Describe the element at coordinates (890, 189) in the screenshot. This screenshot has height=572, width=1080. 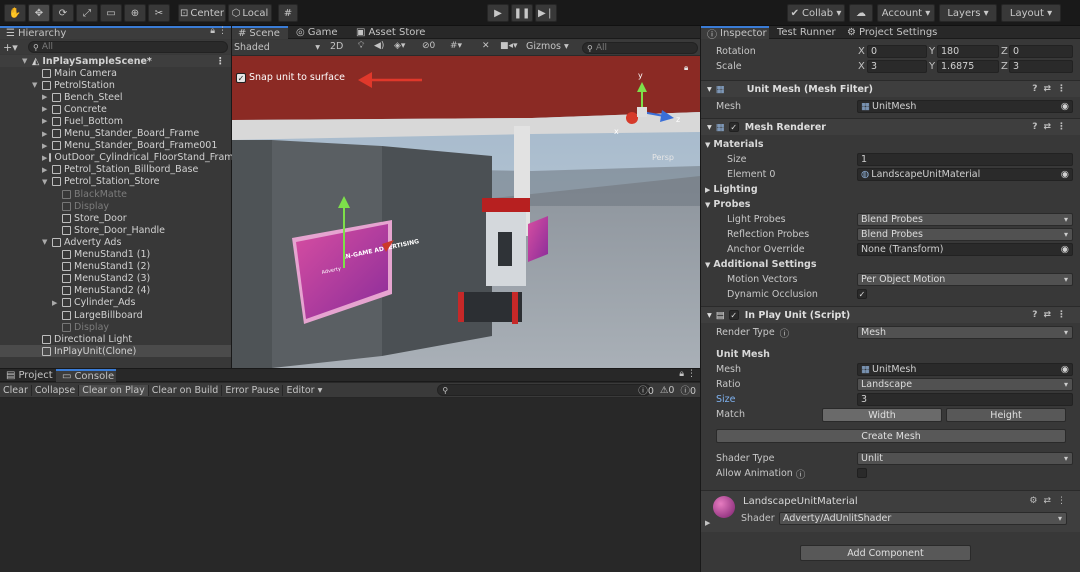
I see `lighting-foldout: ▶ Lighting` at that location.